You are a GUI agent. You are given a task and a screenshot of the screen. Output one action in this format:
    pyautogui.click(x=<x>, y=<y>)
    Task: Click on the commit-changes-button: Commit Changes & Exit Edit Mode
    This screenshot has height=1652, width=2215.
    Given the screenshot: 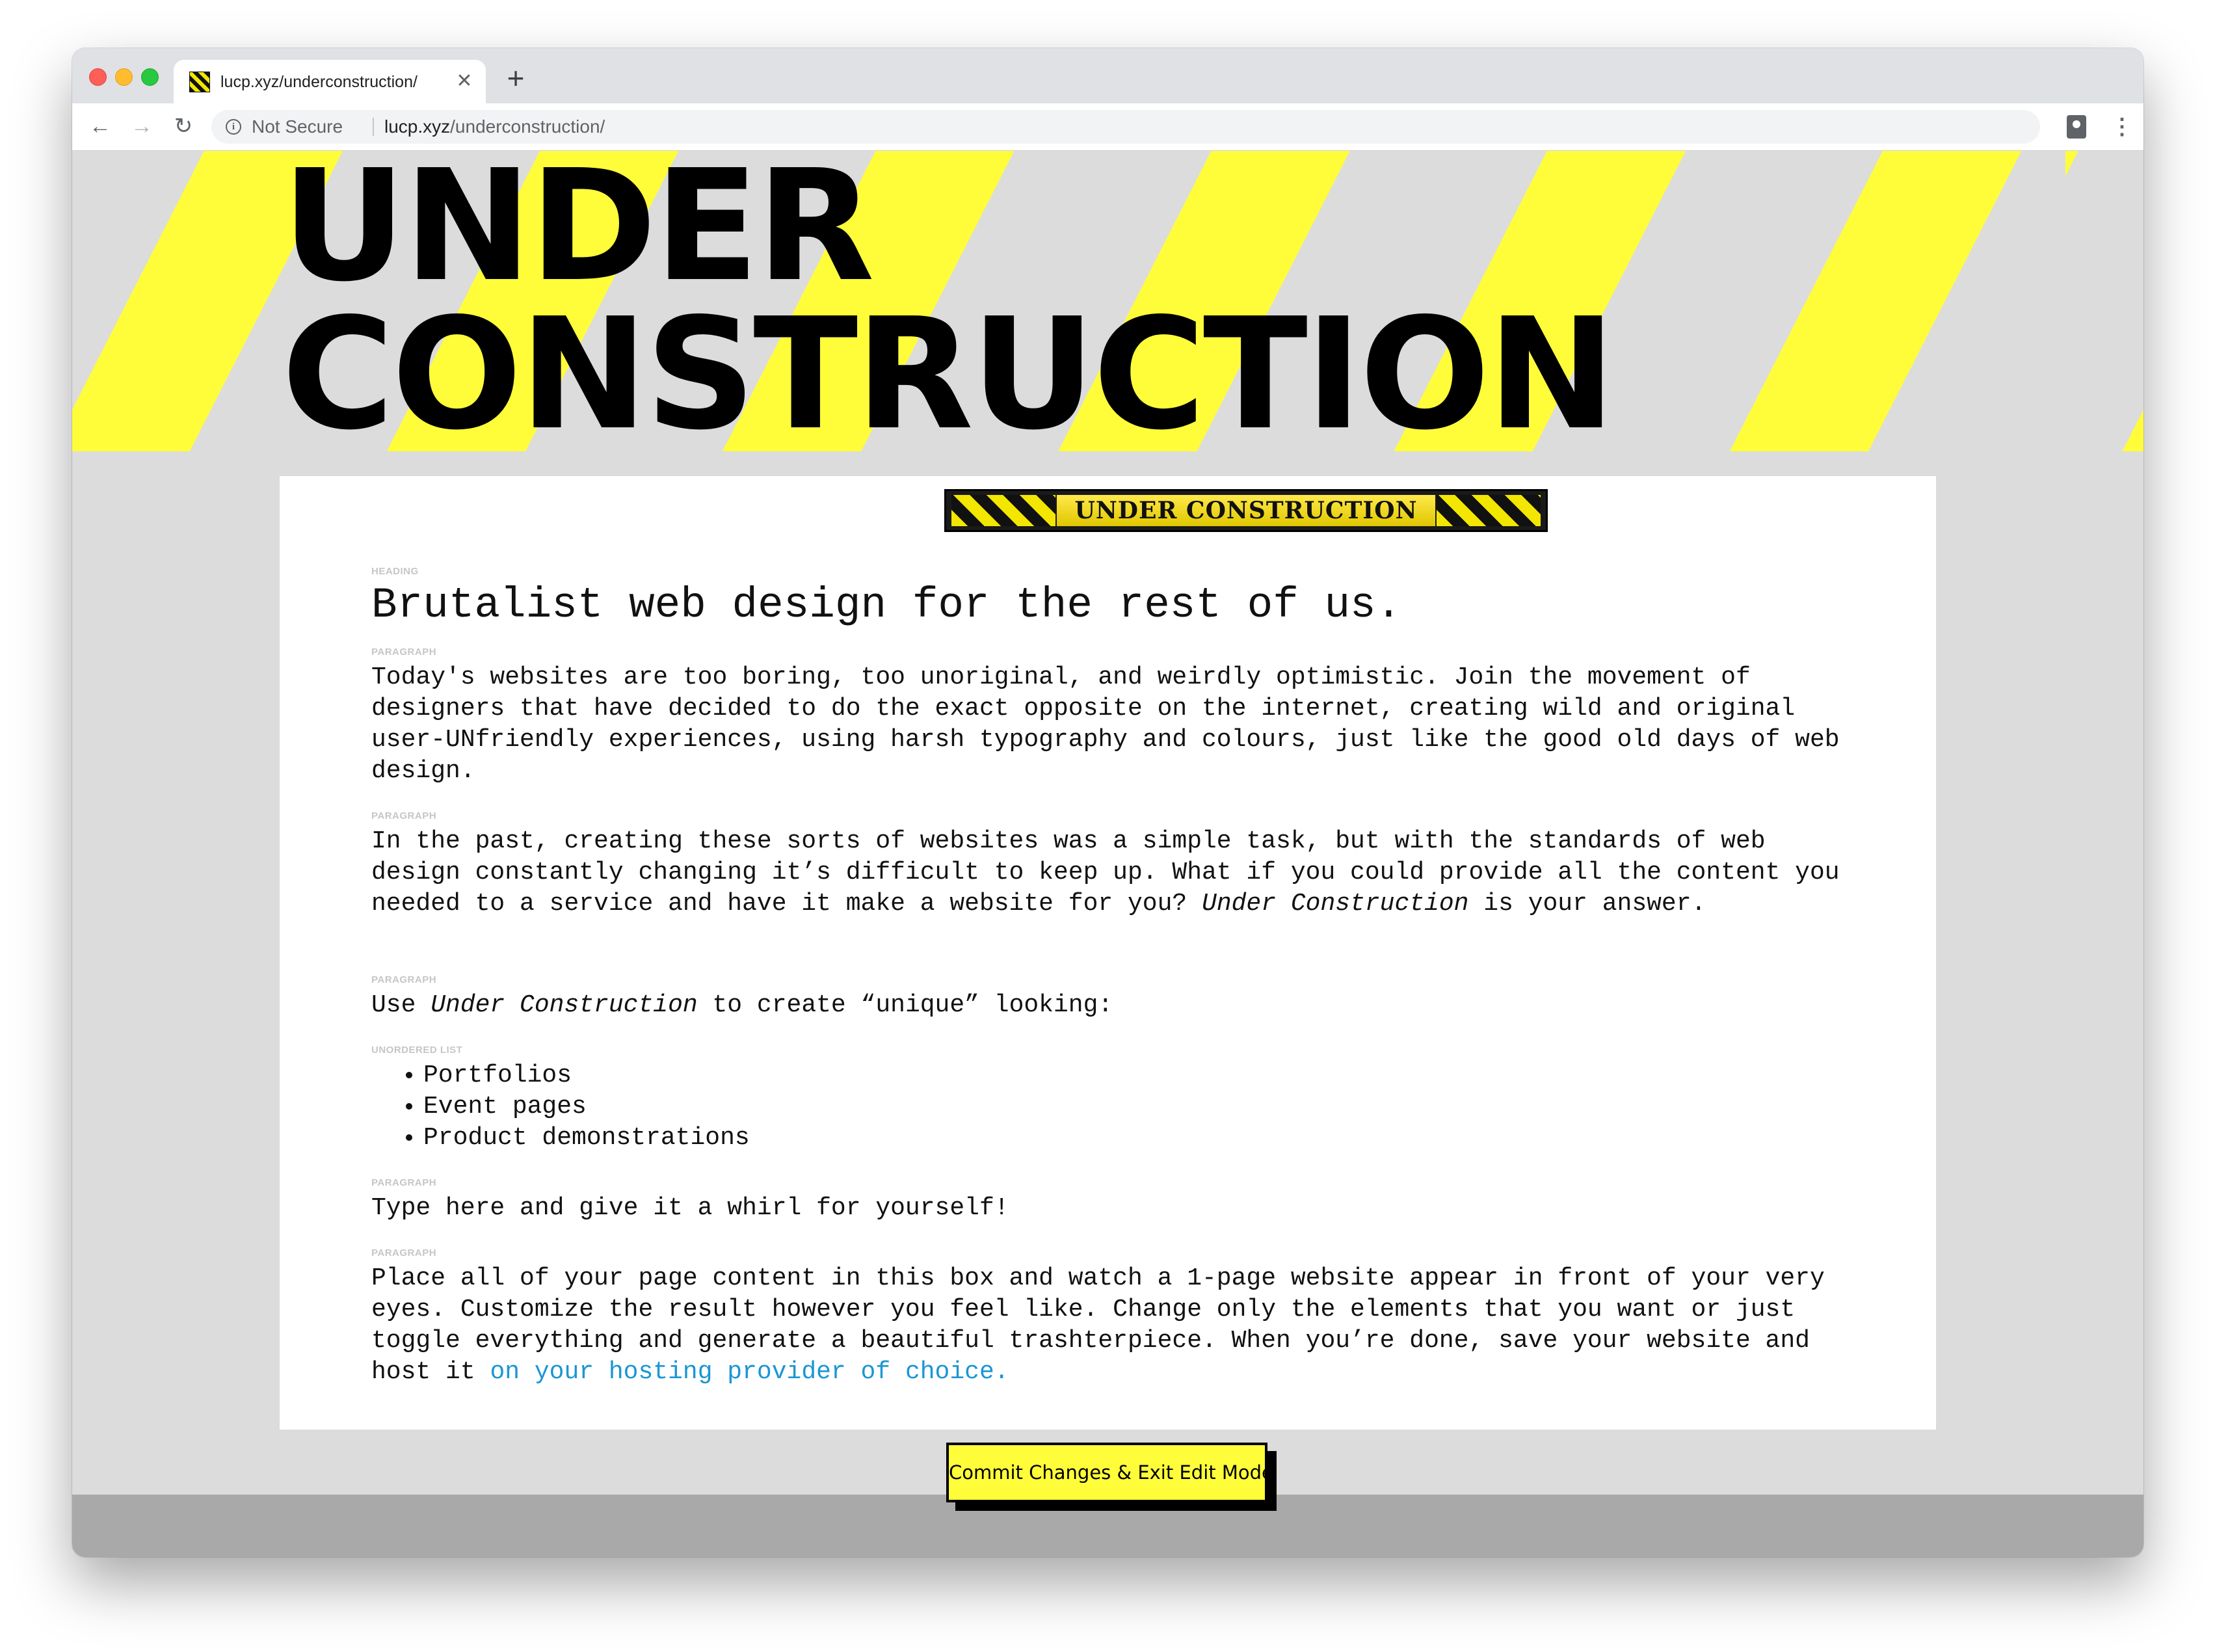 What is the action you would take?
    pyautogui.click(x=1109, y=1472)
    